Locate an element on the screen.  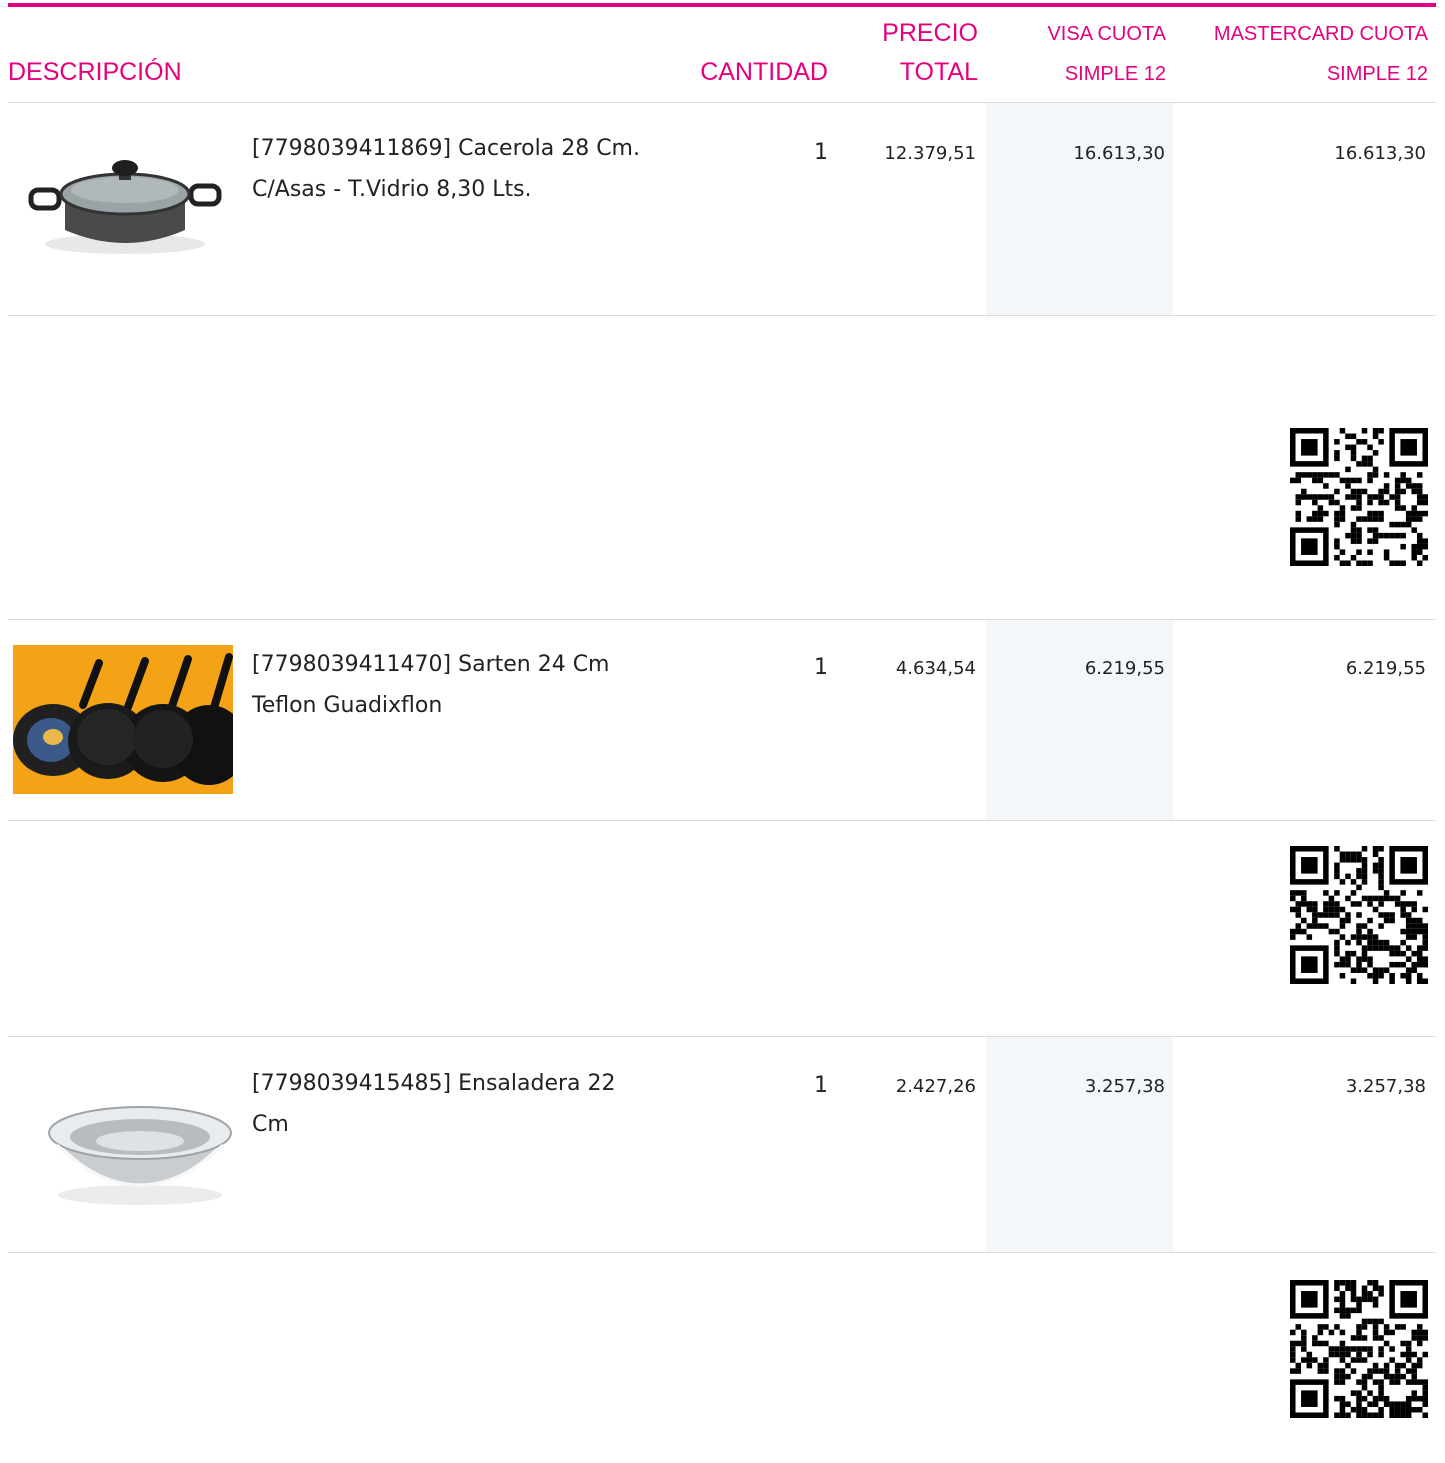
product-description-line1: [7798039411869] Cacerola 28 Cm. is located at coordinates (446, 148).